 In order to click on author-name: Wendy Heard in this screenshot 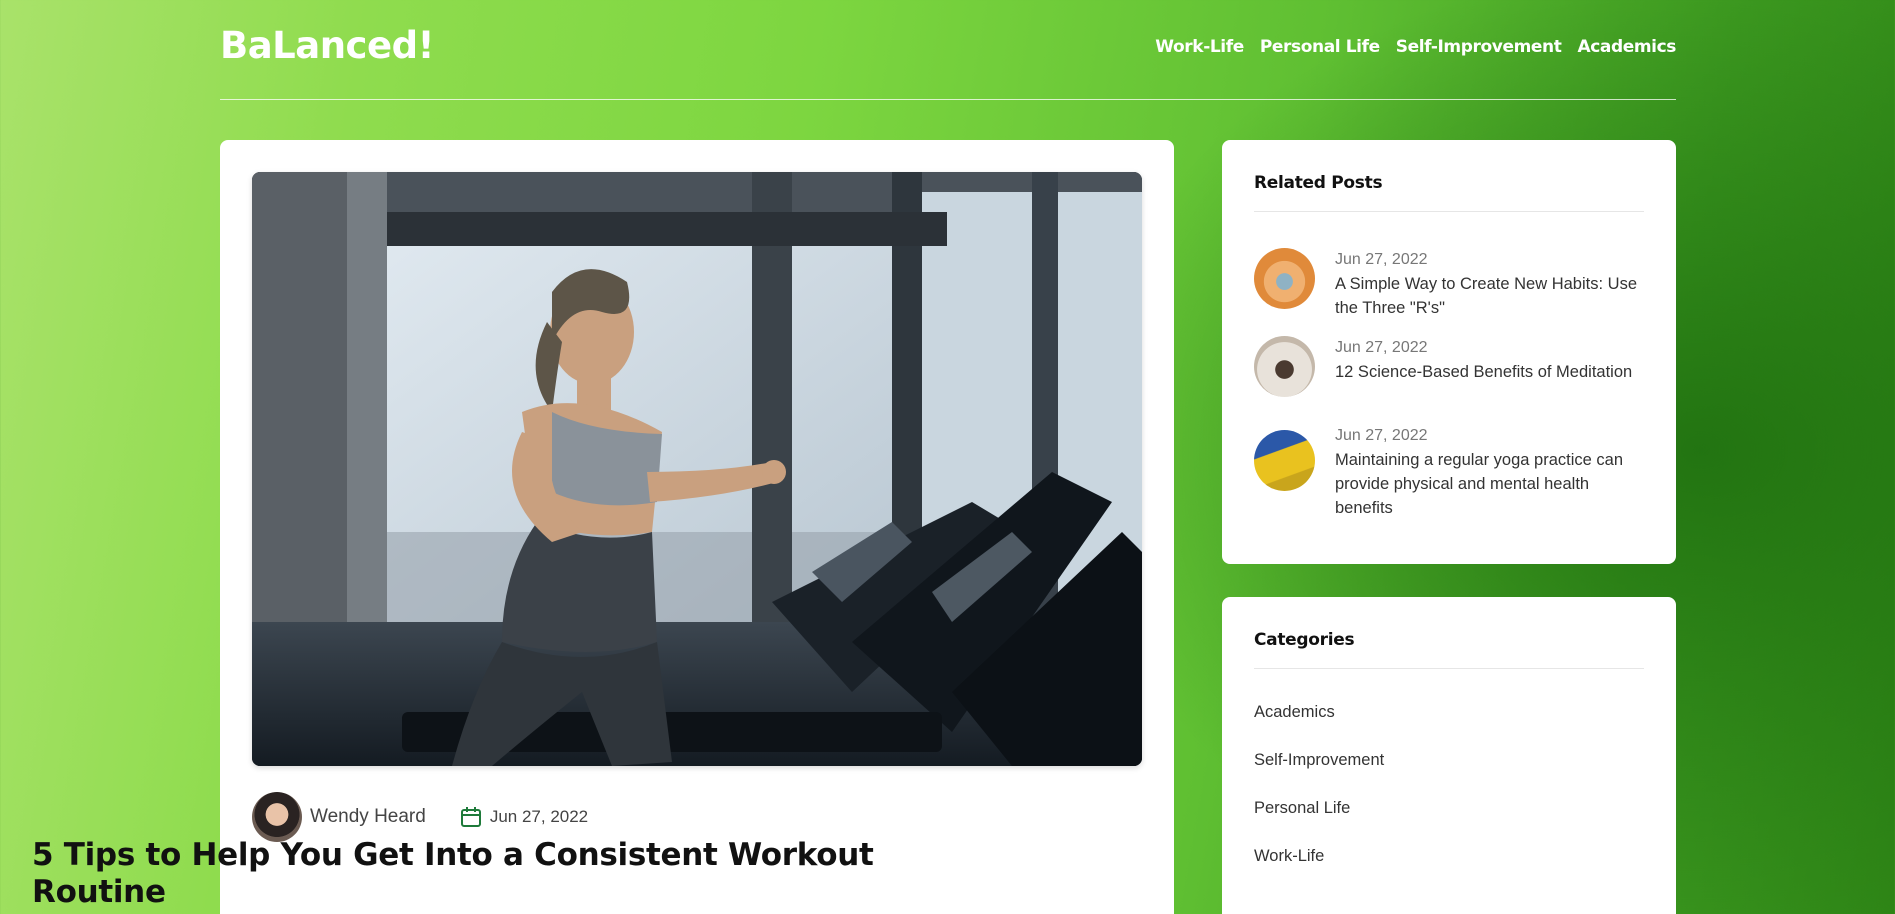, I will do `click(368, 817)`.